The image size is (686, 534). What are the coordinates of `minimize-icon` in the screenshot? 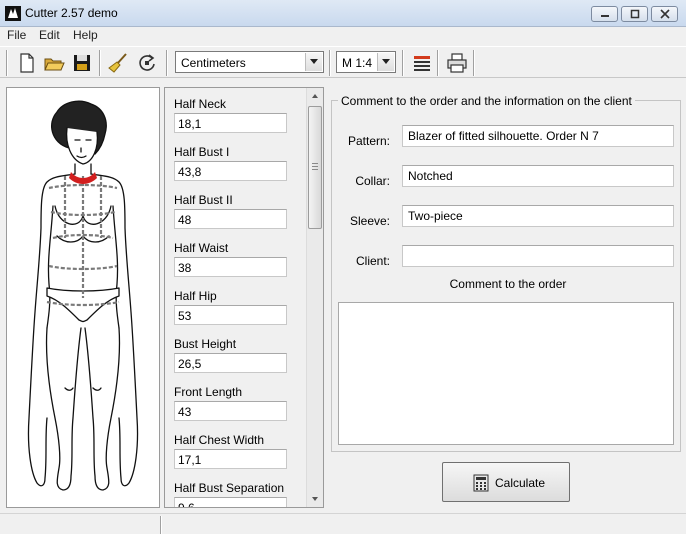 It's located at (604, 16).